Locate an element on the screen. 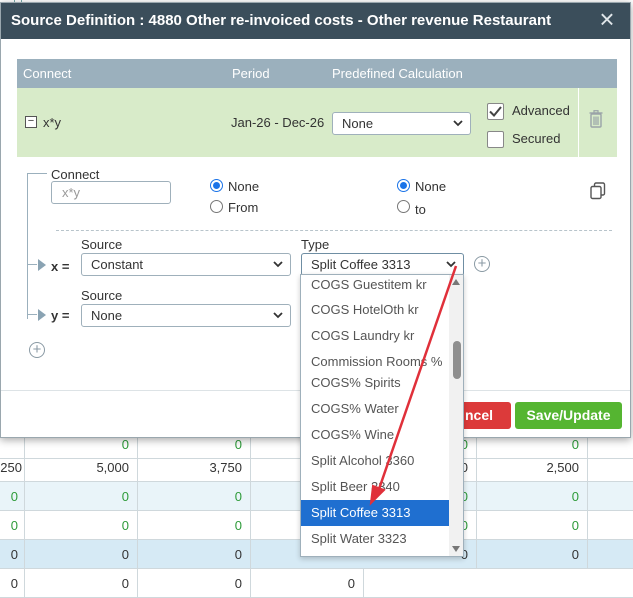  scroll-down-icon is located at coordinates (456, 549).